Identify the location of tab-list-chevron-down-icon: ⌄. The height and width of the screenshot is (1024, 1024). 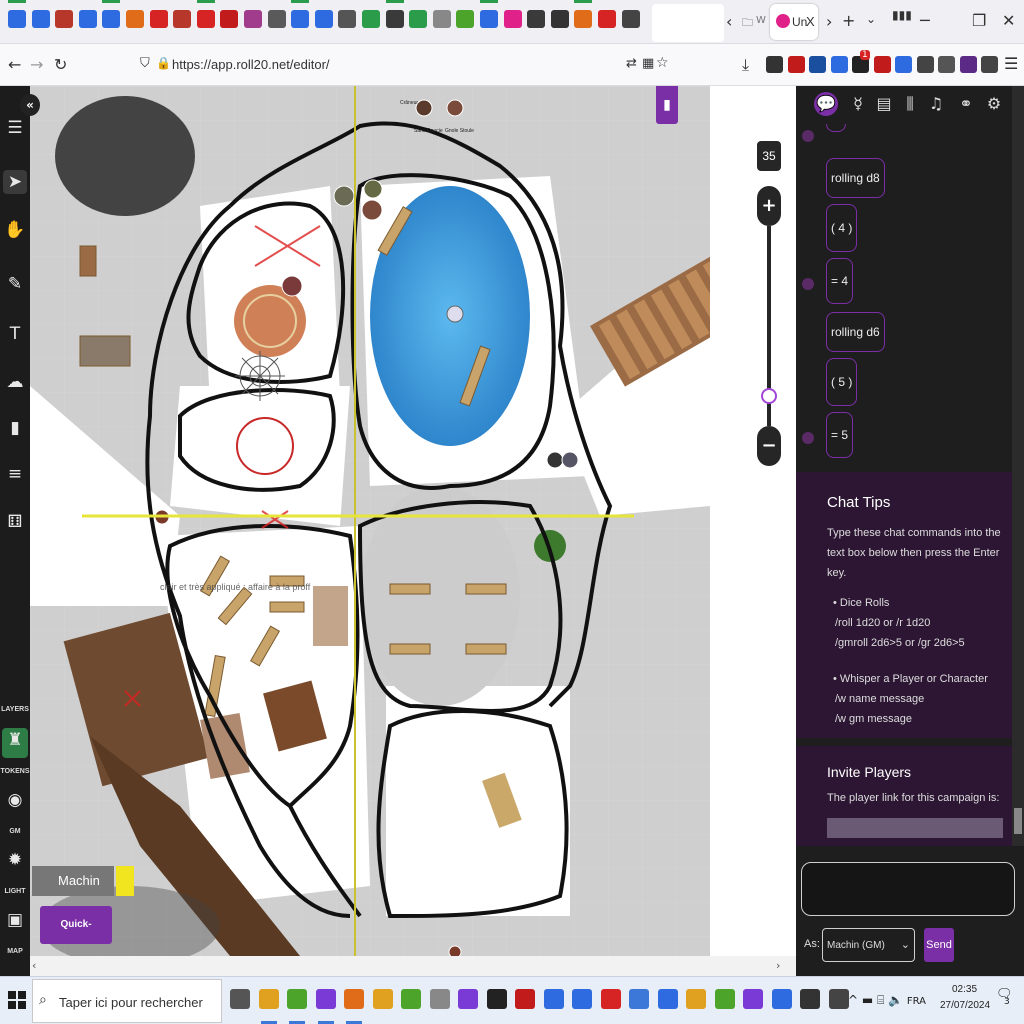
(871, 19).